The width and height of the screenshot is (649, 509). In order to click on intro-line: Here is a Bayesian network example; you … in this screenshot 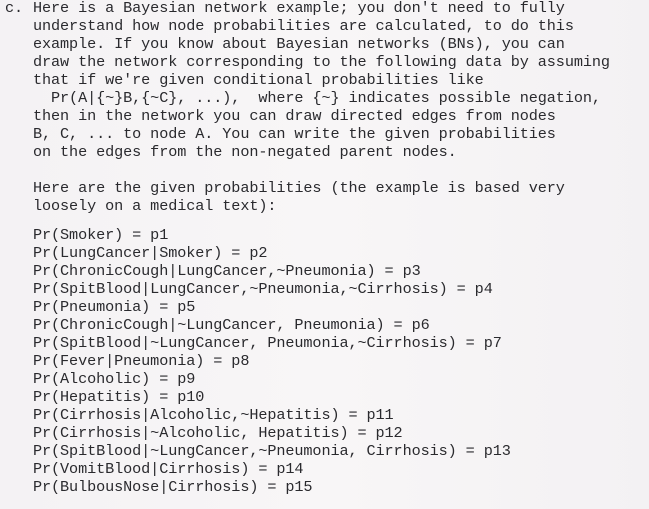, I will do `click(299, 8)`.